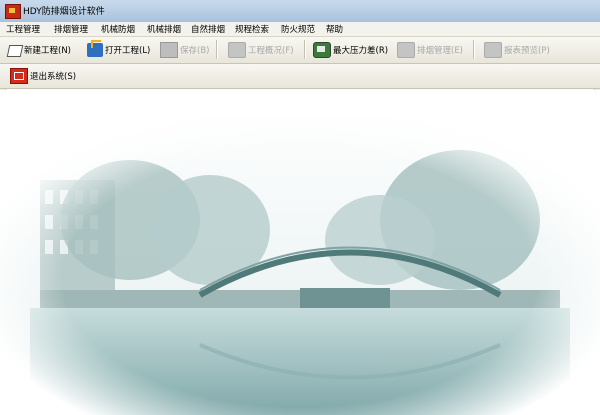  Describe the element at coordinates (118, 29) in the screenshot. I see `menu-mechanical-smoke-prevention: 机械防烟` at that location.